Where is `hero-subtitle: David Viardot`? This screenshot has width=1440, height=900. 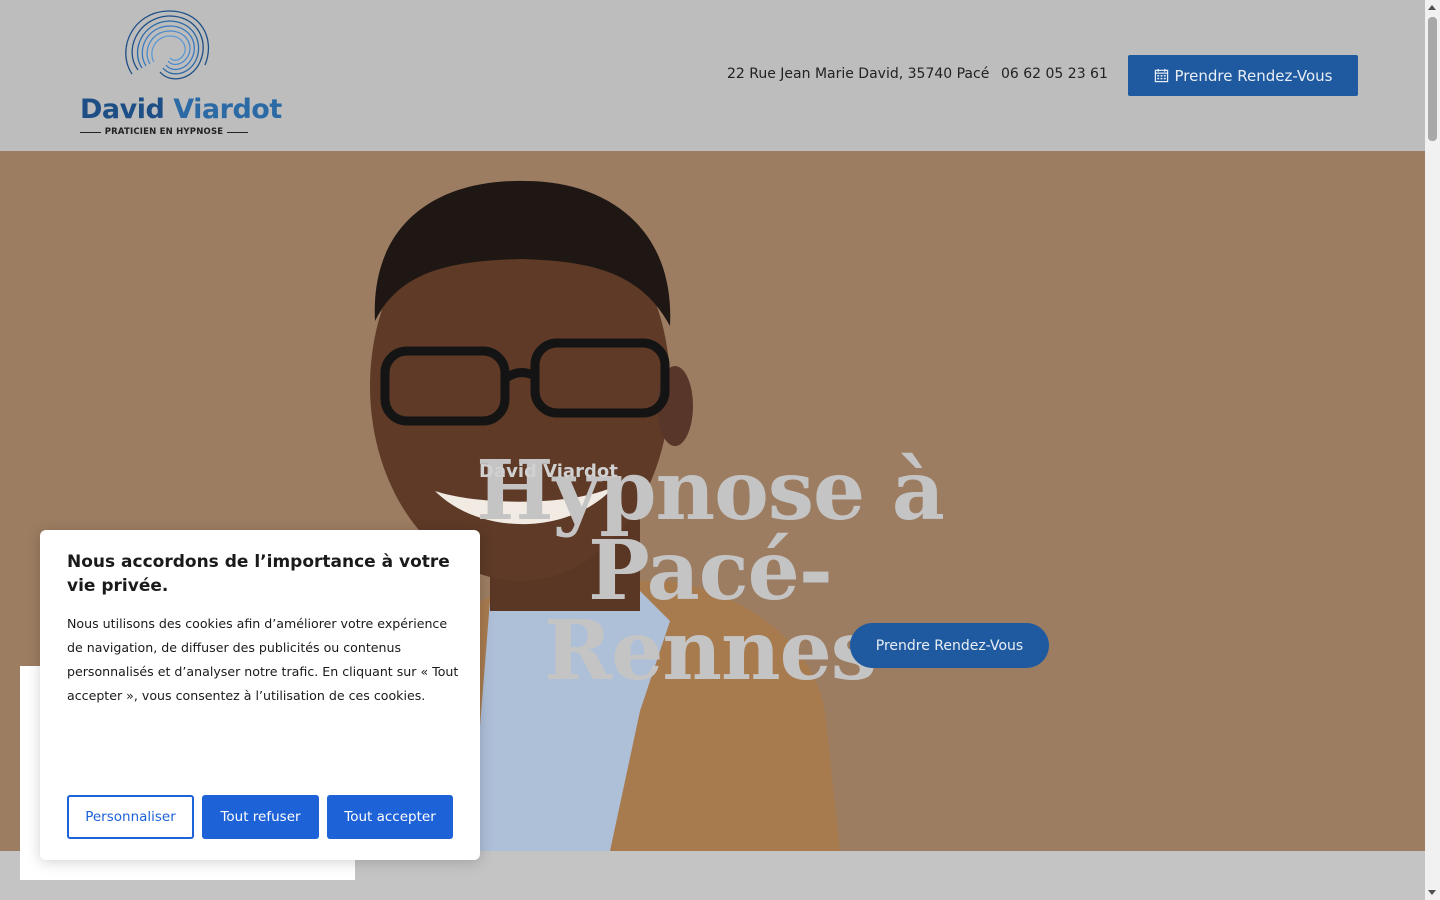 hero-subtitle: David Viardot is located at coordinates (548, 471).